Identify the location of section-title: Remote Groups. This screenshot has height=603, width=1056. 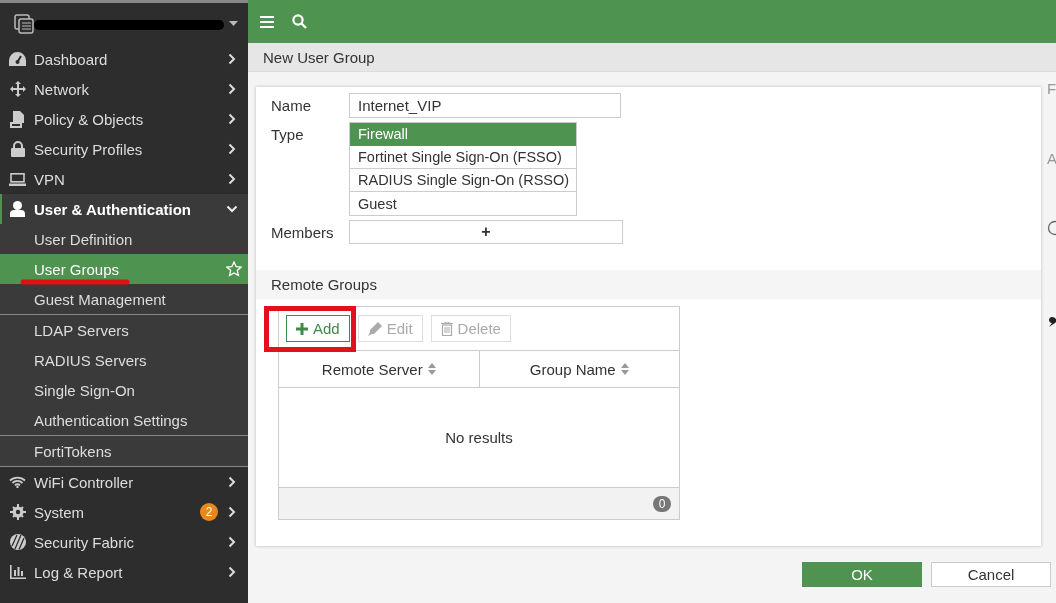
(324, 284).